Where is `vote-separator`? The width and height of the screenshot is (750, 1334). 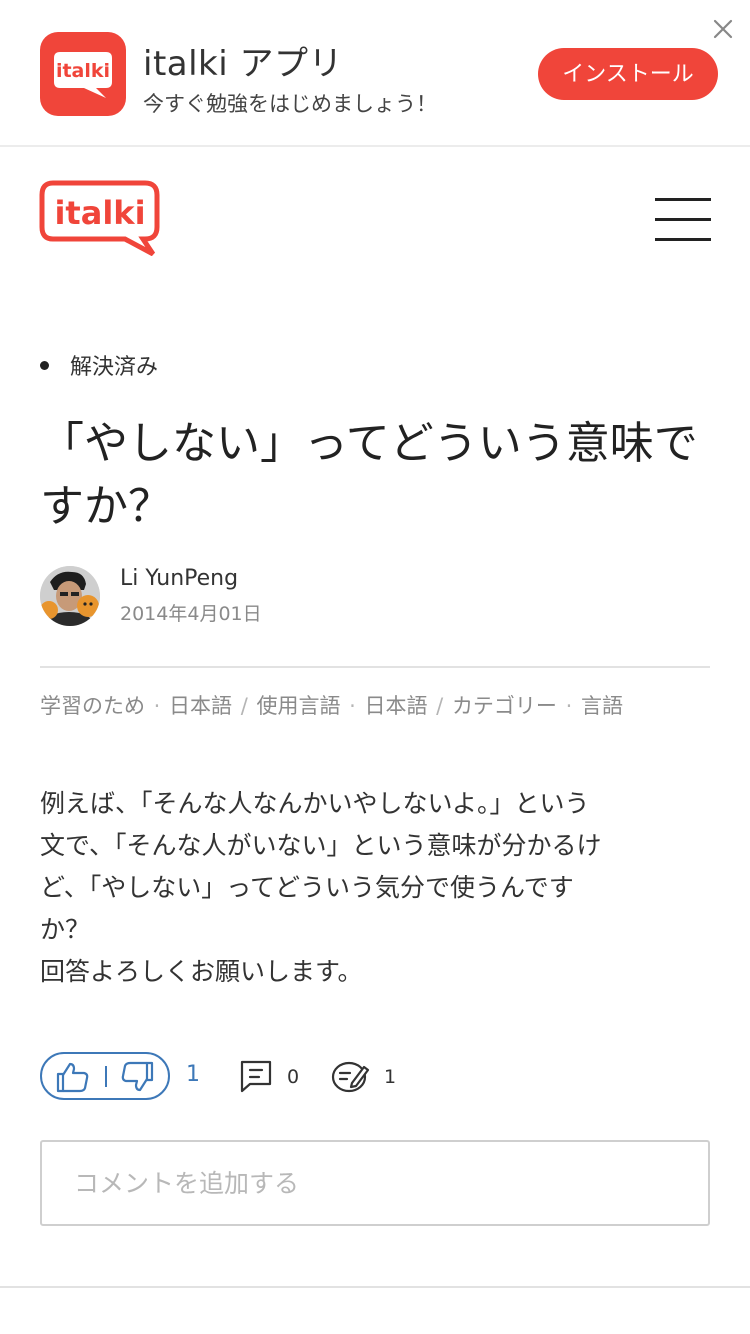 vote-separator is located at coordinates (106, 1076).